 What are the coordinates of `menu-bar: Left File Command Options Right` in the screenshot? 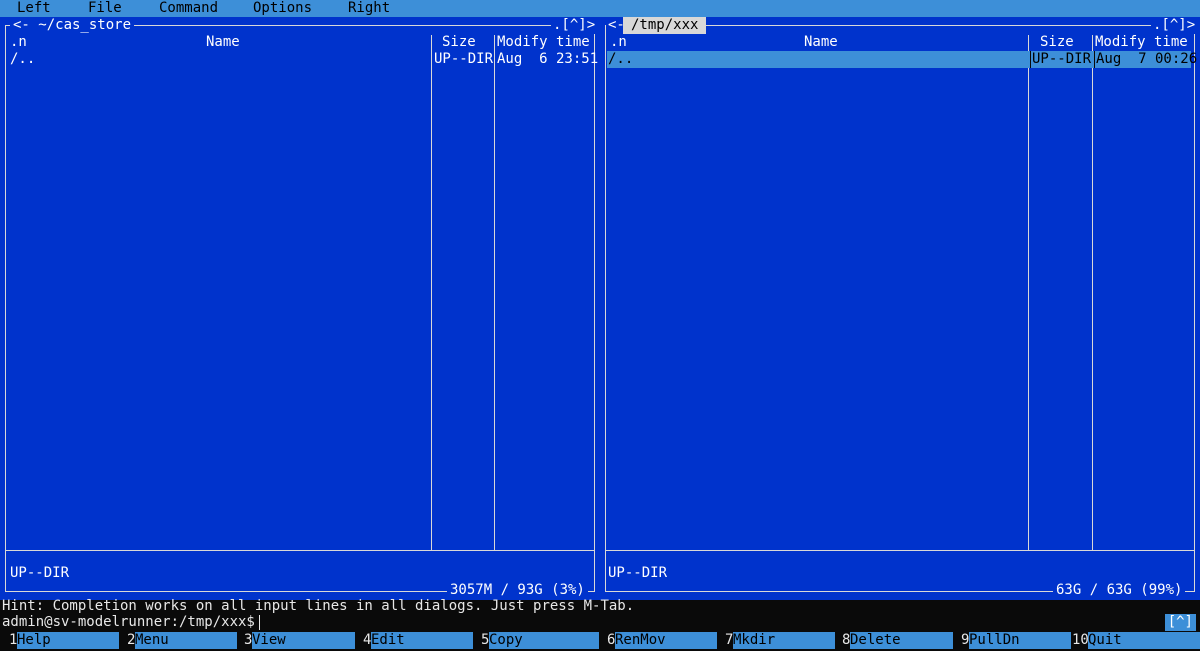 It's located at (600, 8).